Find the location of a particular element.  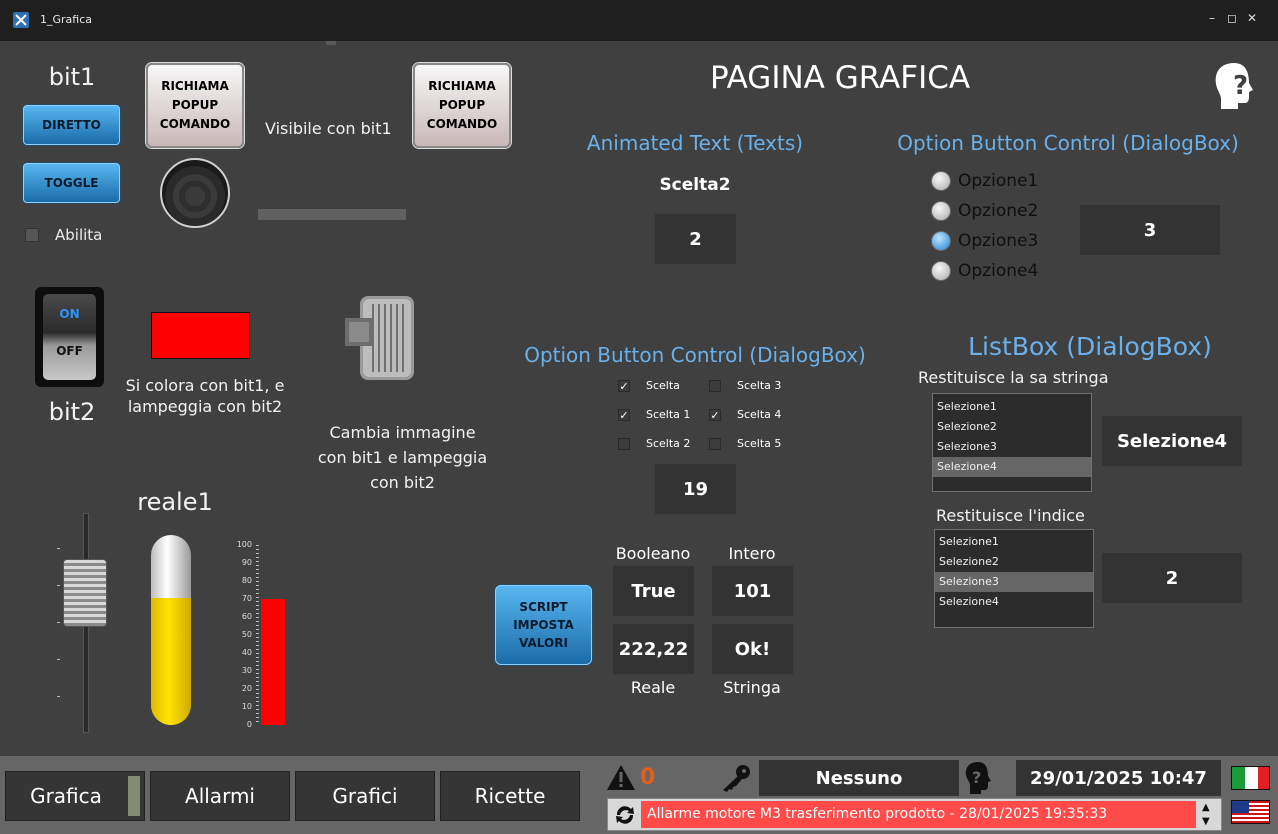

scale-tick-label: 60 is located at coordinates (246, 616).